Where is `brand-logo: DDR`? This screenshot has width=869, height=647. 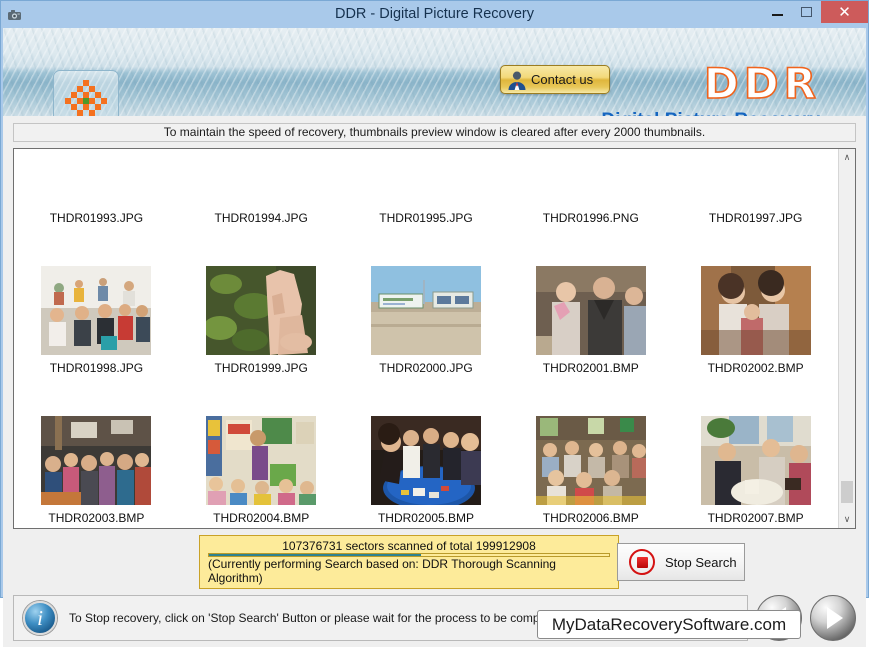
brand-logo: DDR is located at coordinates (762, 83).